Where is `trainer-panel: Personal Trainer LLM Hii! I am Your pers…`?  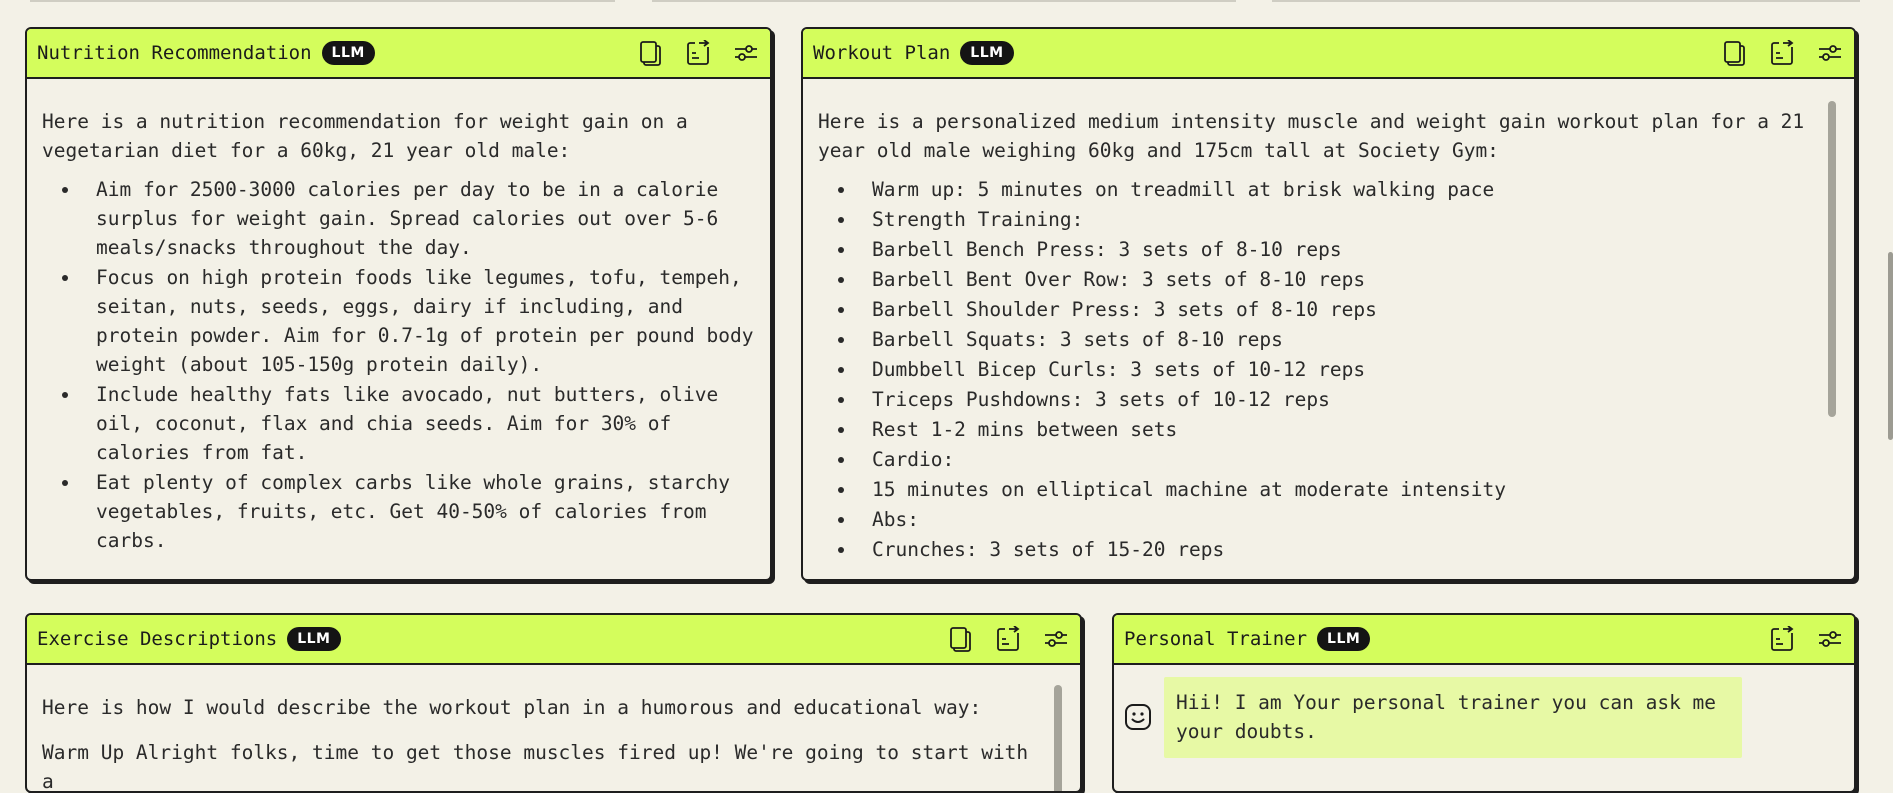 trainer-panel: Personal Trainer LLM Hii! I am Your pers… is located at coordinates (1484, 703).